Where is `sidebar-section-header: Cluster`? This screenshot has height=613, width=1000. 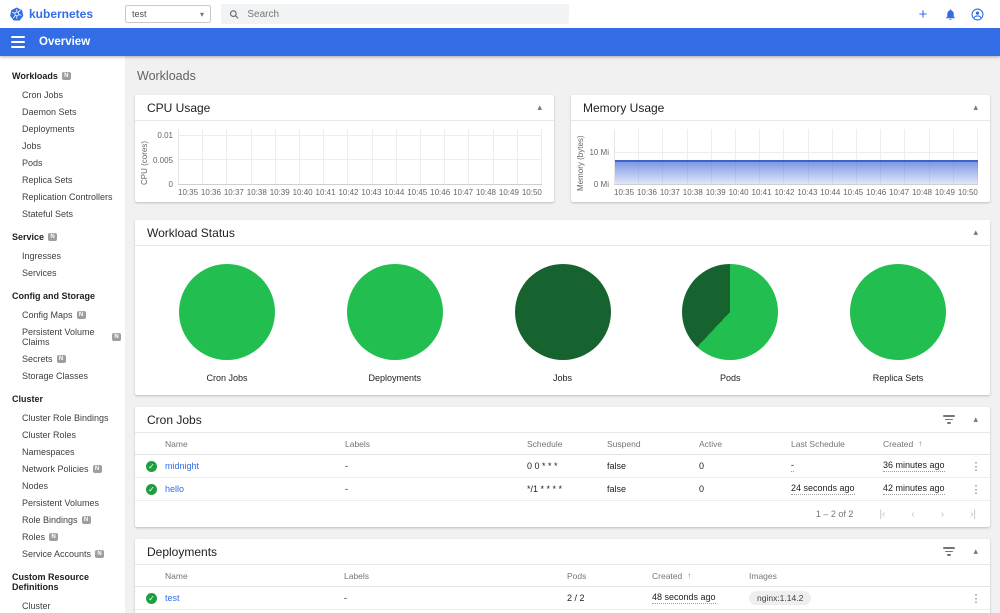
sidebar-section-header: Cluster is located at coordinates (62, 399).